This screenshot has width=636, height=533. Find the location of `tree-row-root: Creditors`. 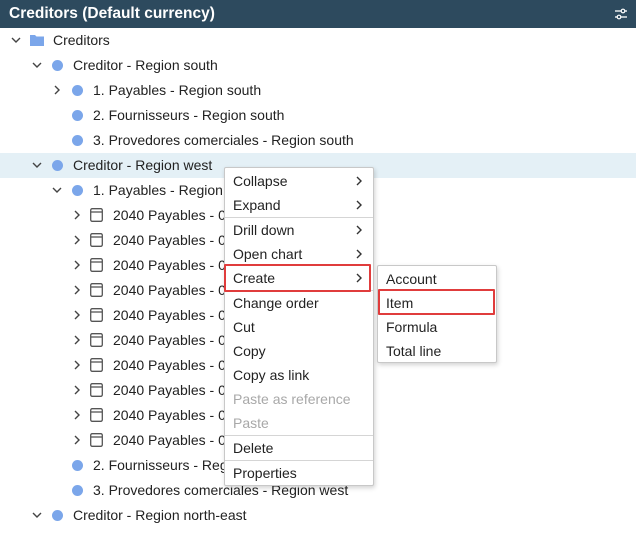

tree-row-root: Creditors is located at coordinates (318, 40).